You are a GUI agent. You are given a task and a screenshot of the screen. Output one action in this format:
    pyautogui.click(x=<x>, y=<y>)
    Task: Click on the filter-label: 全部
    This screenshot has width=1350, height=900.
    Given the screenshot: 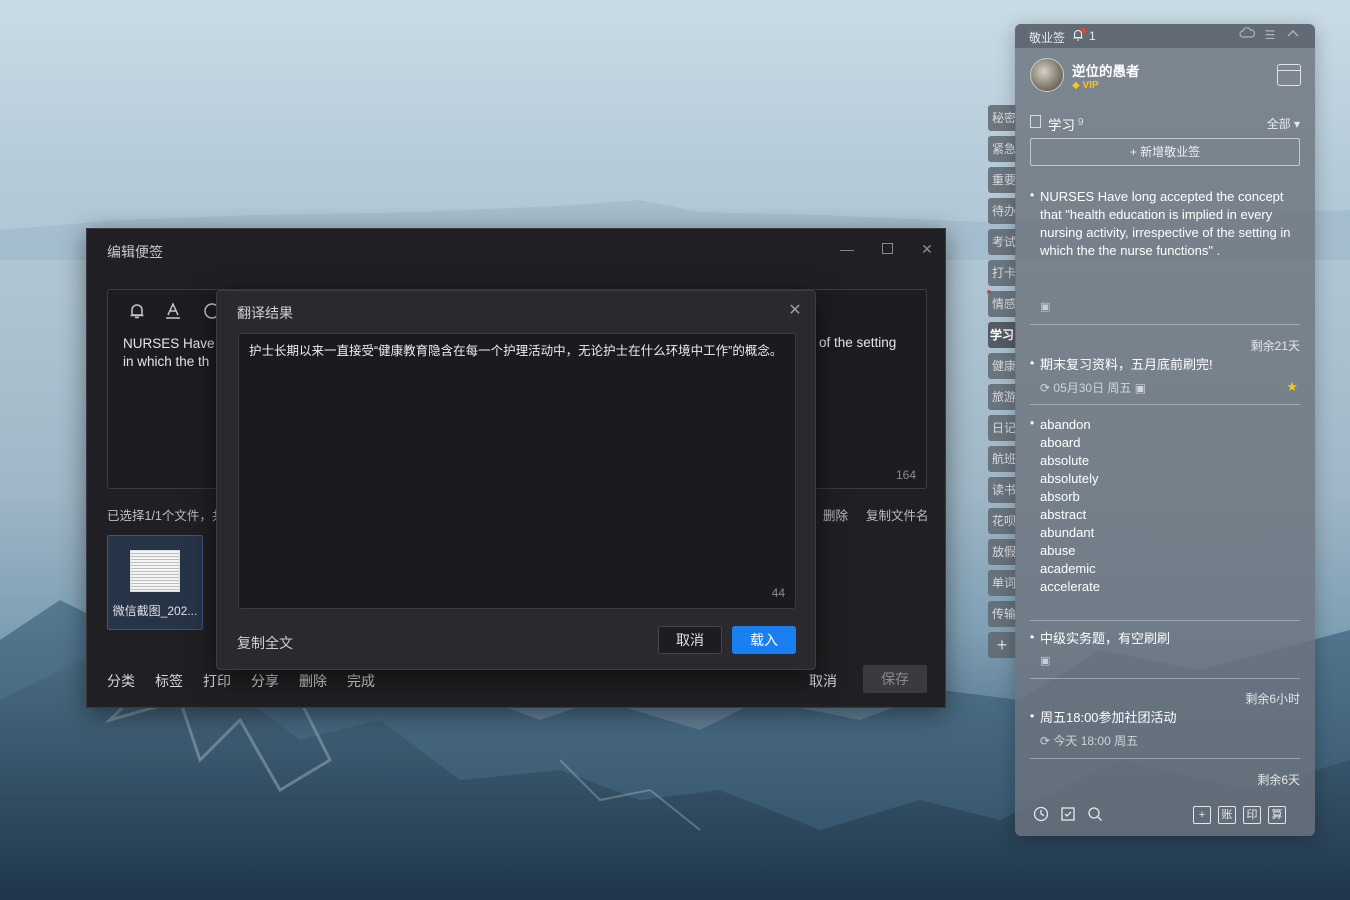 What is the action you would take?
    pyautogui.click(x=1278, y=124)
    